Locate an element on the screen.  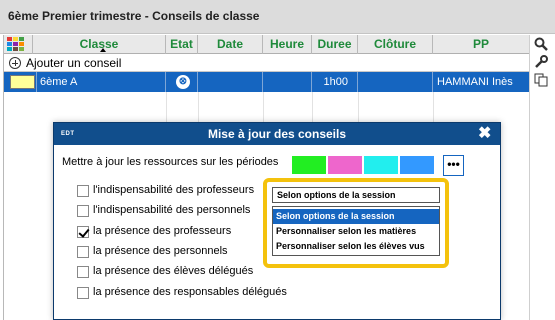
row-date is located at coordinates (230, 82).